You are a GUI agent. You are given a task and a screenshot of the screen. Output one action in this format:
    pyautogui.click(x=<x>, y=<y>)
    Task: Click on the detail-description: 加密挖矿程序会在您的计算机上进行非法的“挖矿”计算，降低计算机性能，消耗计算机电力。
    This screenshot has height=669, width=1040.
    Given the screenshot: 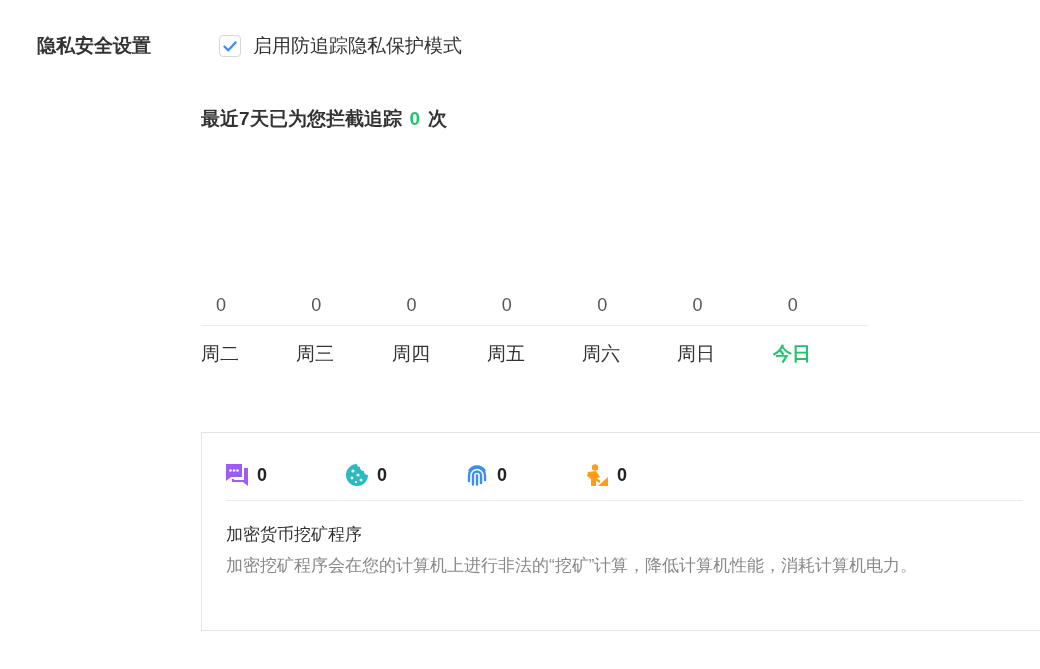 What is the action you would take?
    pyautogui.click(x=572, y=566)
    